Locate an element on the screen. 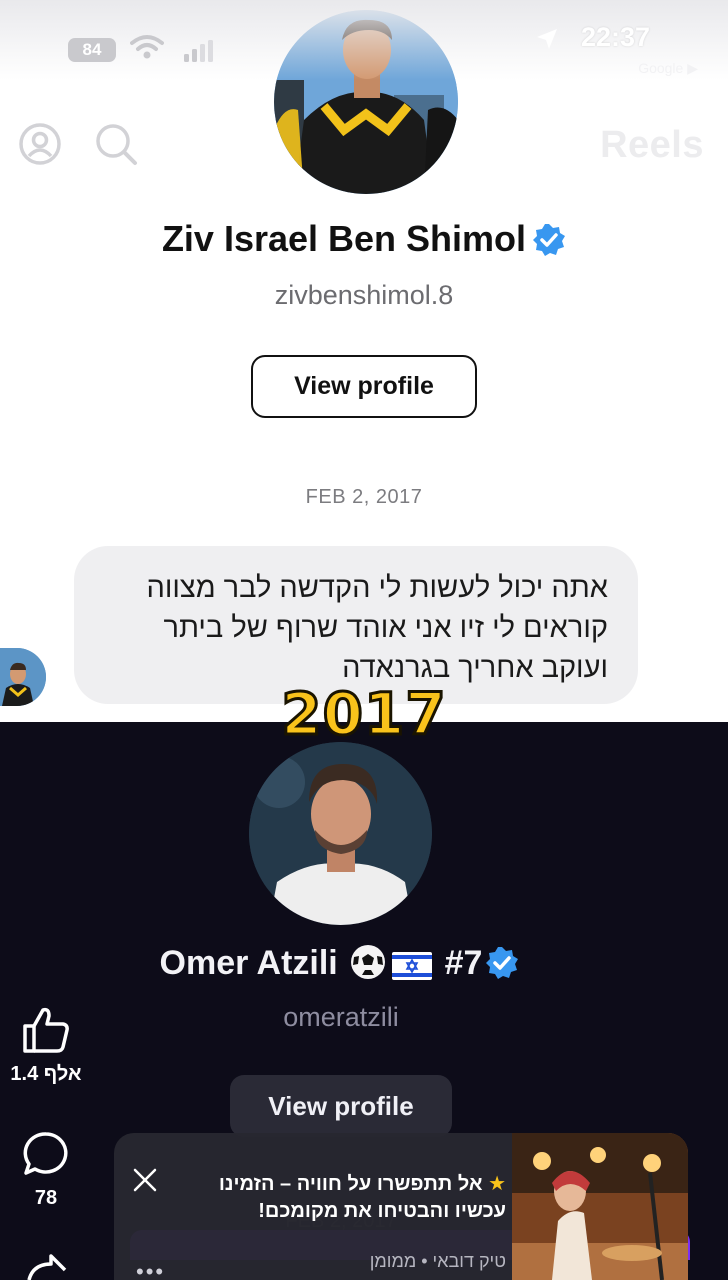  message-date: FEB 2, 2017 is located at coordinates (364, 497).